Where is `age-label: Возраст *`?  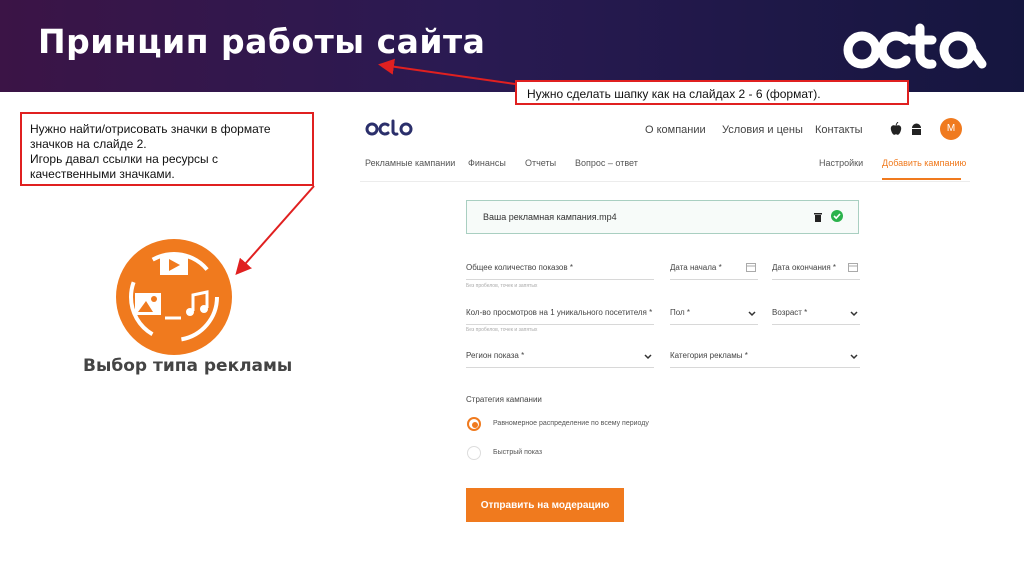
age-label: Возраст * is located at coordinates (790, 312).